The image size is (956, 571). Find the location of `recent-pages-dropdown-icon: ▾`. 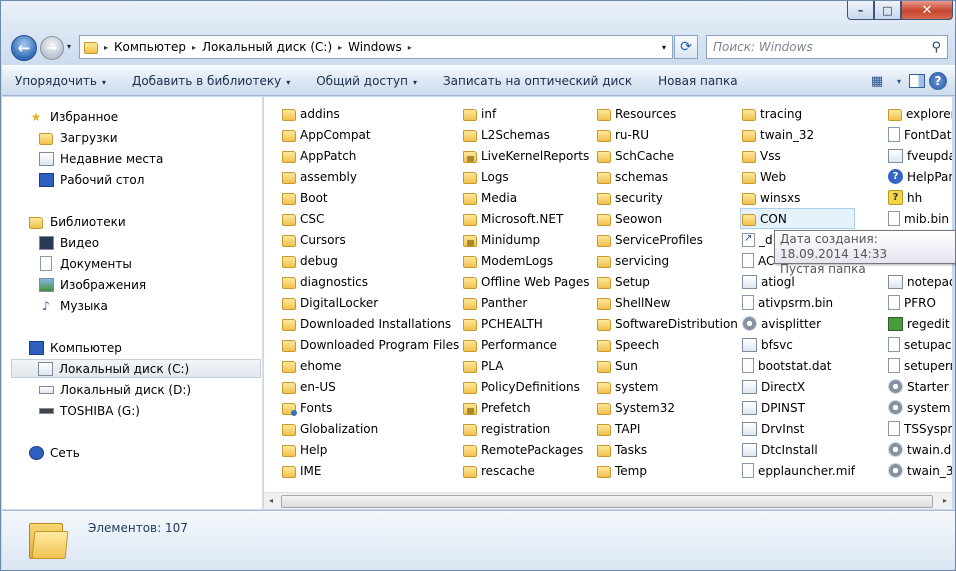

recent-pages-dropdown-icon: ▾ is located at coordinates (69, 46).